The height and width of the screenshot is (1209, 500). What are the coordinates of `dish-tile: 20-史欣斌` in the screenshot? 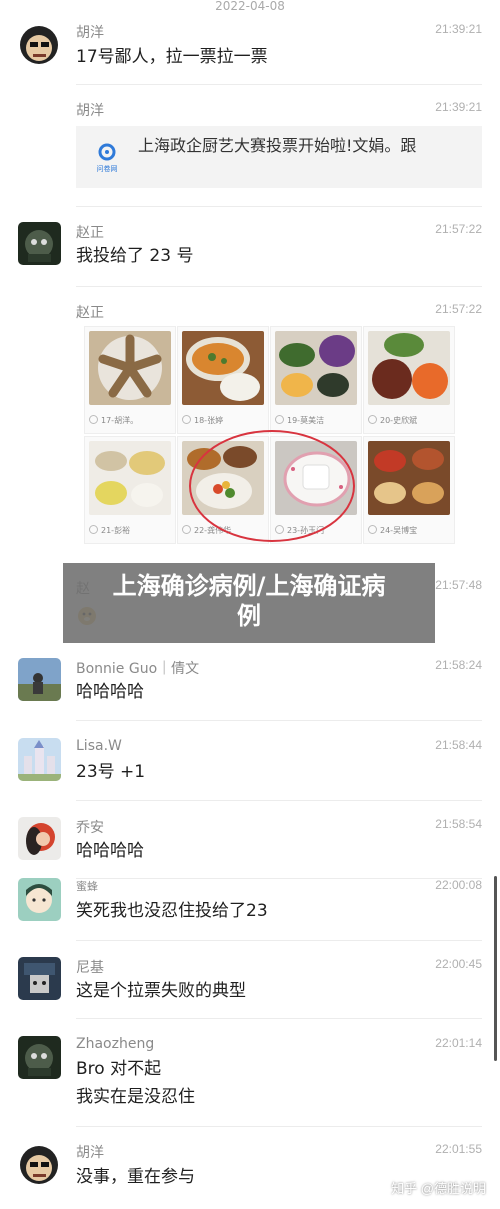 It's located at (409, 380).